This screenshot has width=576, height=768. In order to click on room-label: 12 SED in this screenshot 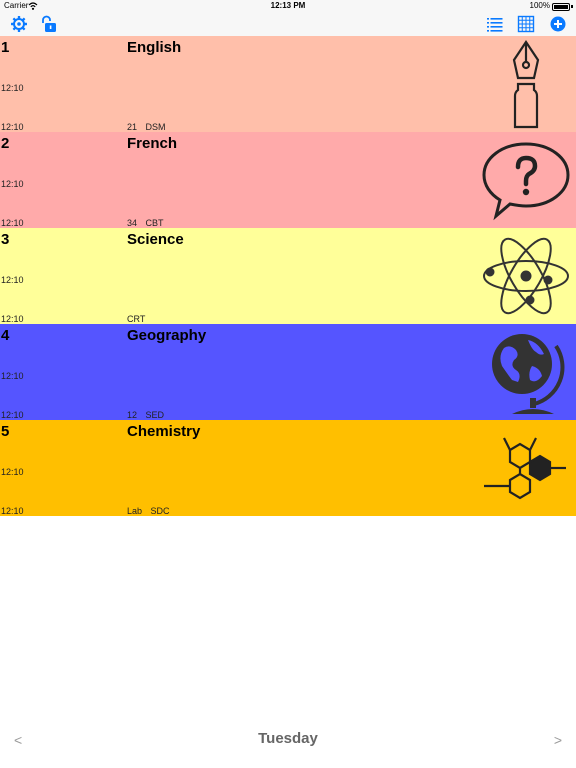, I will do `click(146, 415)`.